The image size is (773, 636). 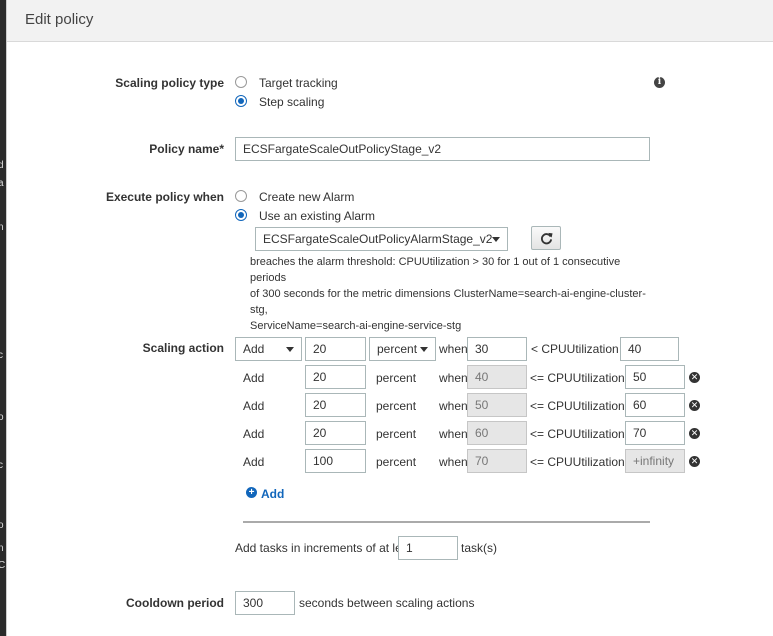 What do you see at coordinates (298, 83) in the screenshot?
I see `radio-target-tracking-label: Target tracking` at bounding box center [298, 83].